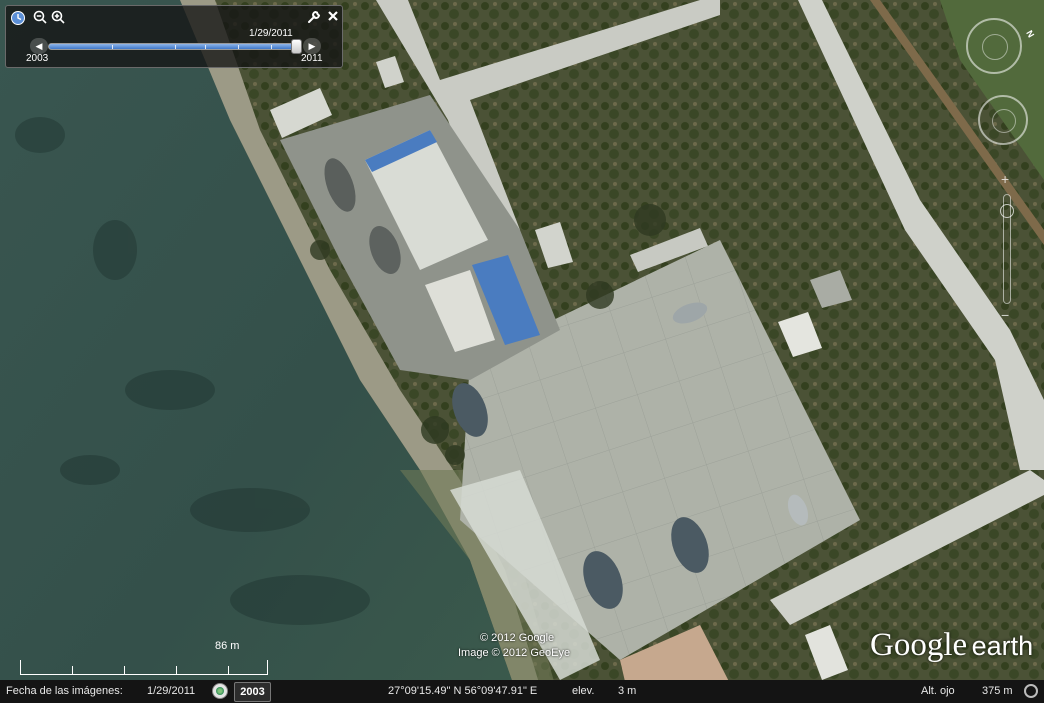 The height and width of the screenshot is (703, 1044). Describe the element at coordinates (220, 691) in the screenshot. I see `history-clock-icon` at that location.